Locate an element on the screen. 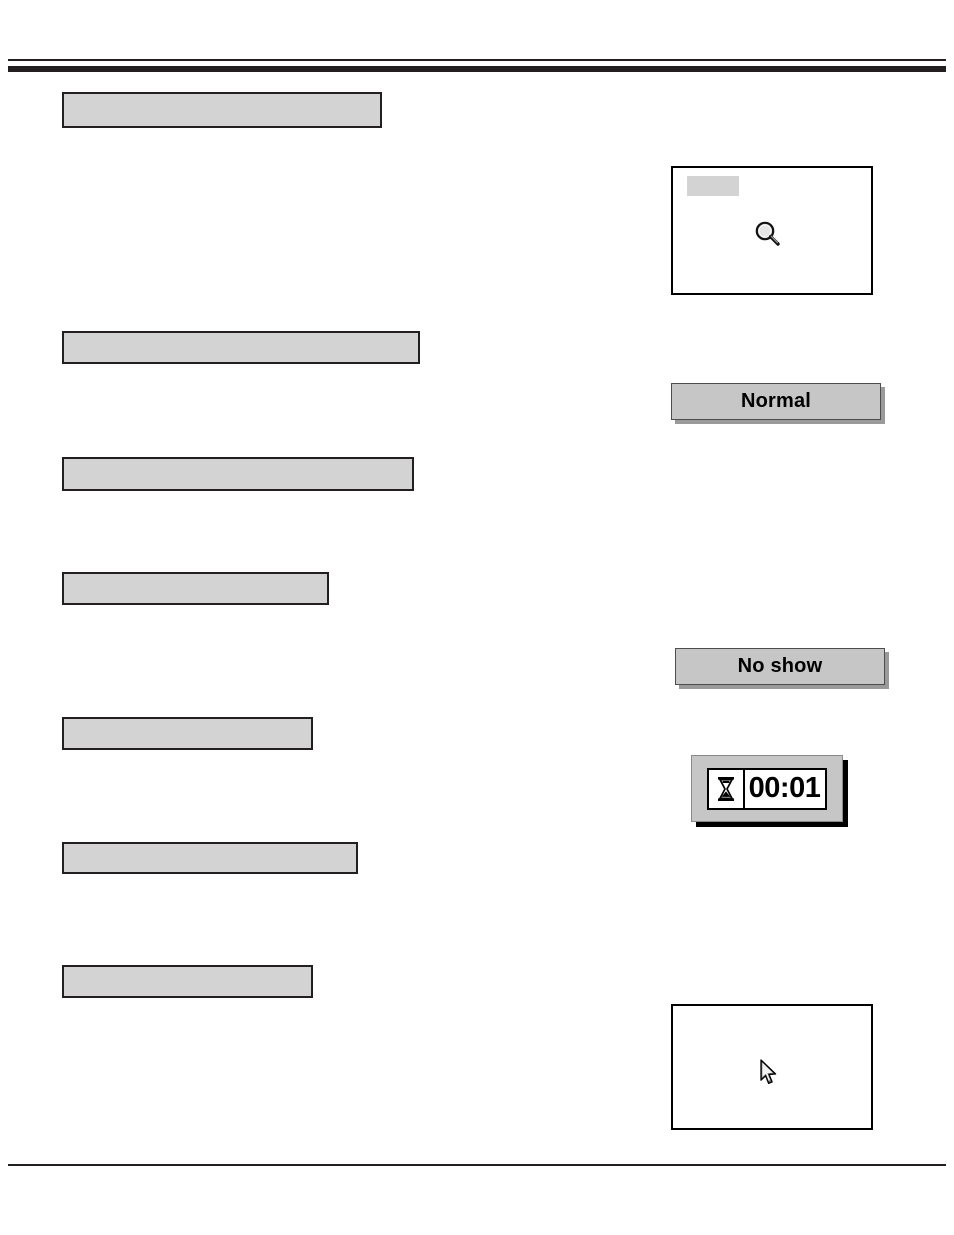 The height and width of the screenshot is (1235, 954). pointer-function-screen is located at coordinates (772, 1067).